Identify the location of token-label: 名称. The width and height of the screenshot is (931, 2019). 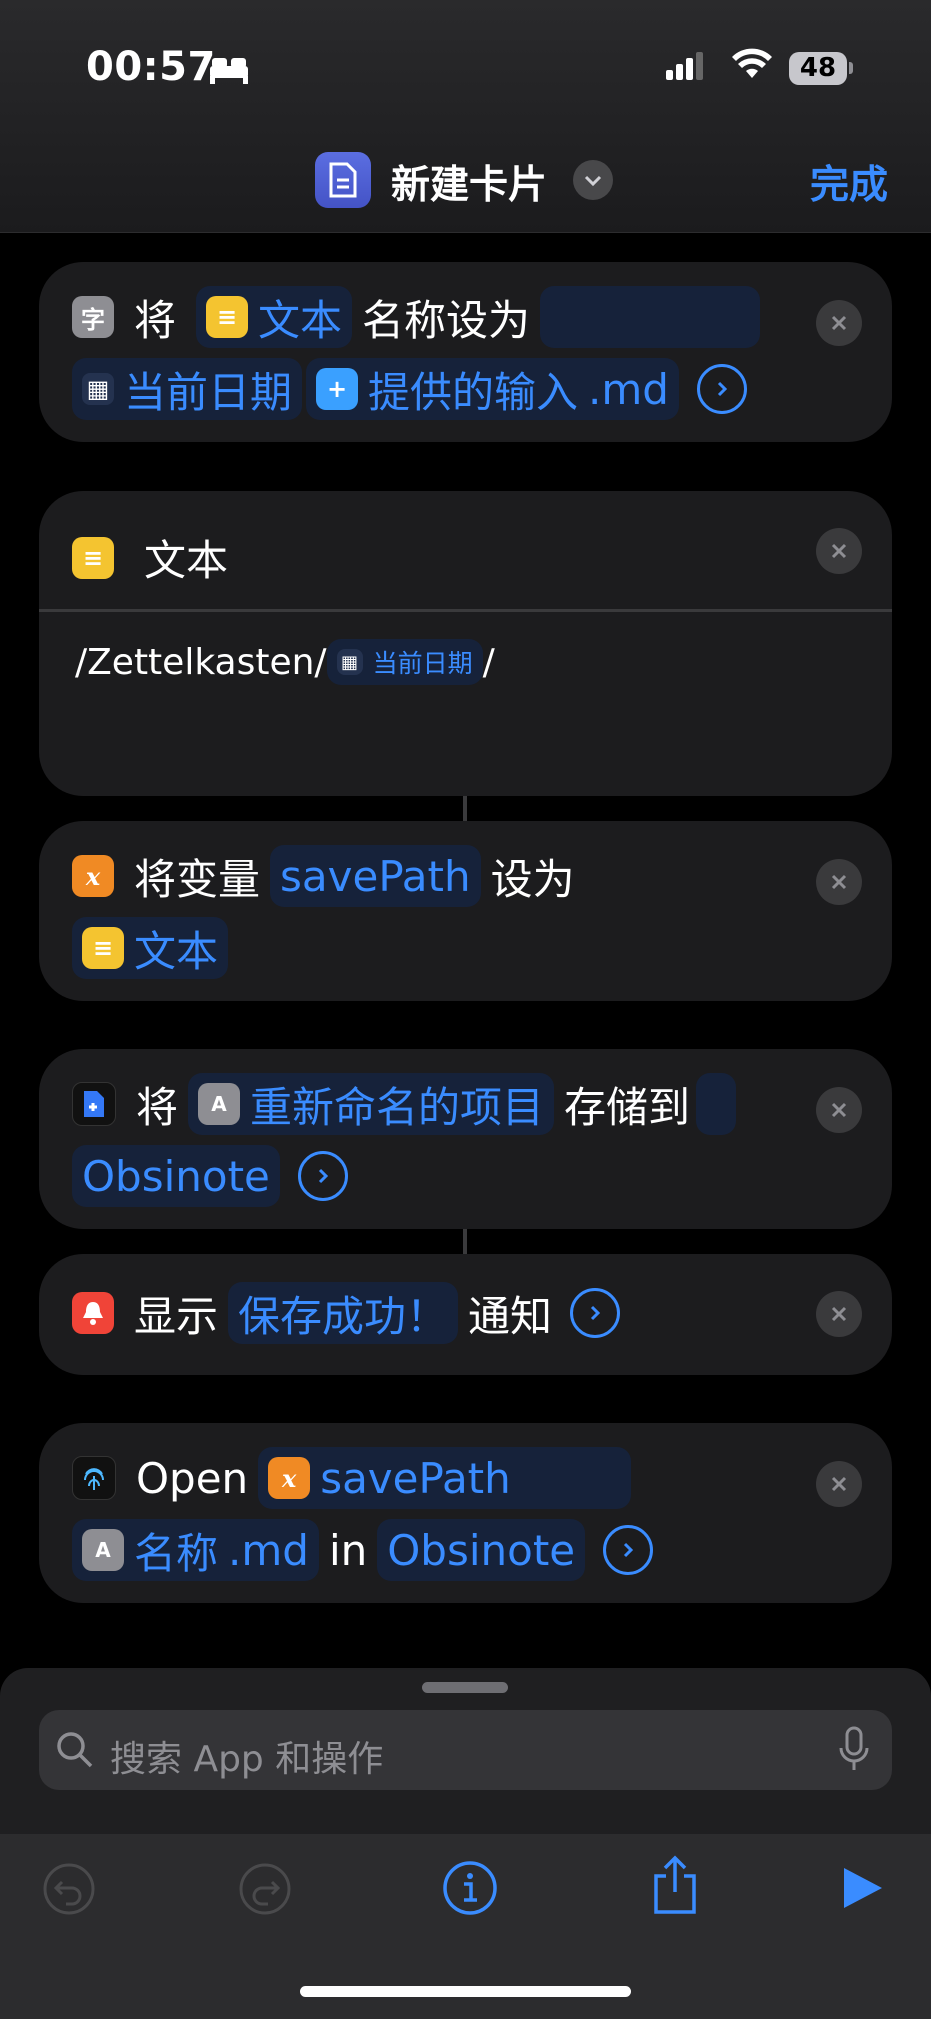
(176, 1553).